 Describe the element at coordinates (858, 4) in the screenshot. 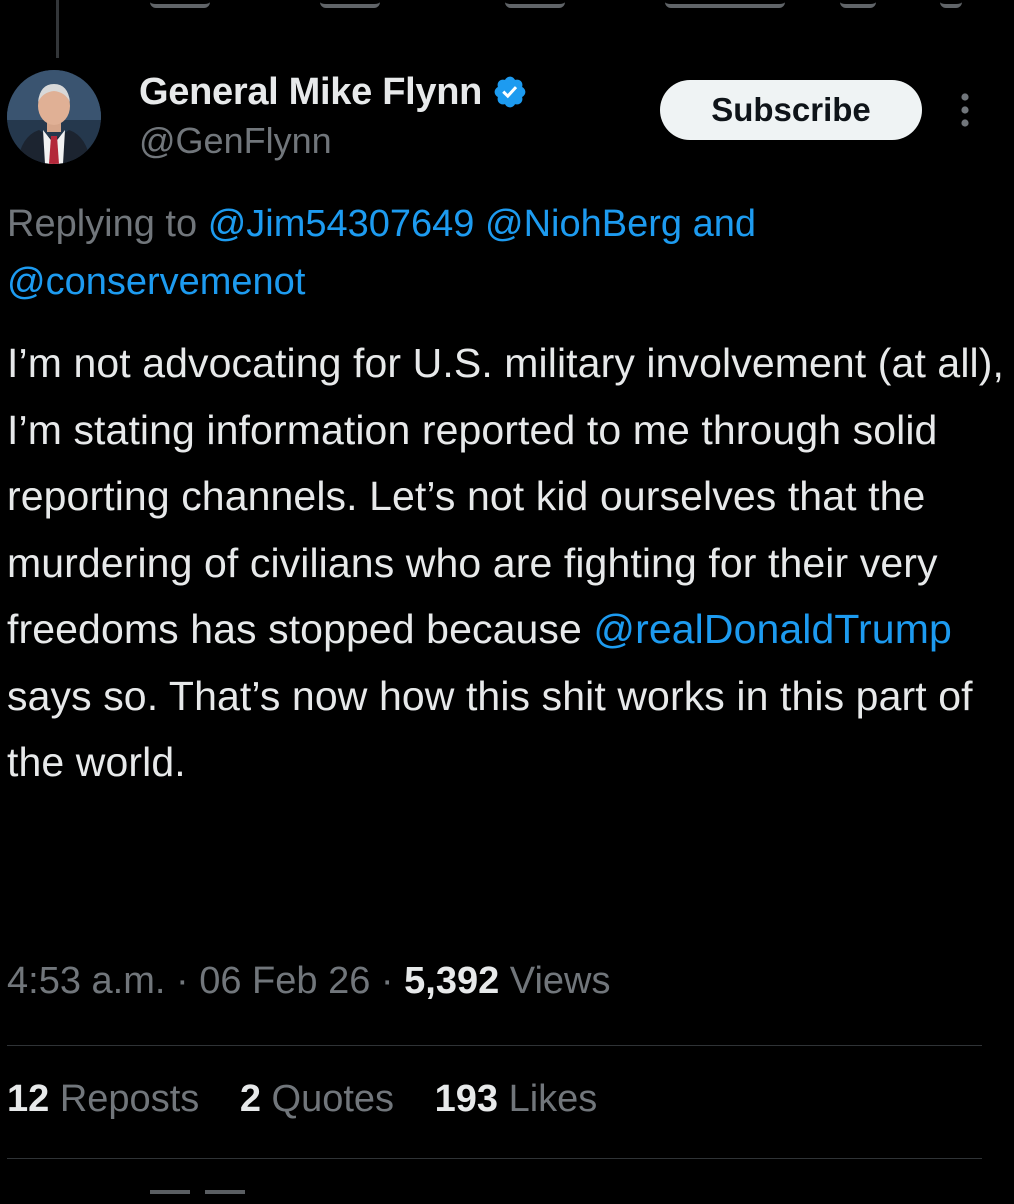

I see `bookmark-icon` at that location.